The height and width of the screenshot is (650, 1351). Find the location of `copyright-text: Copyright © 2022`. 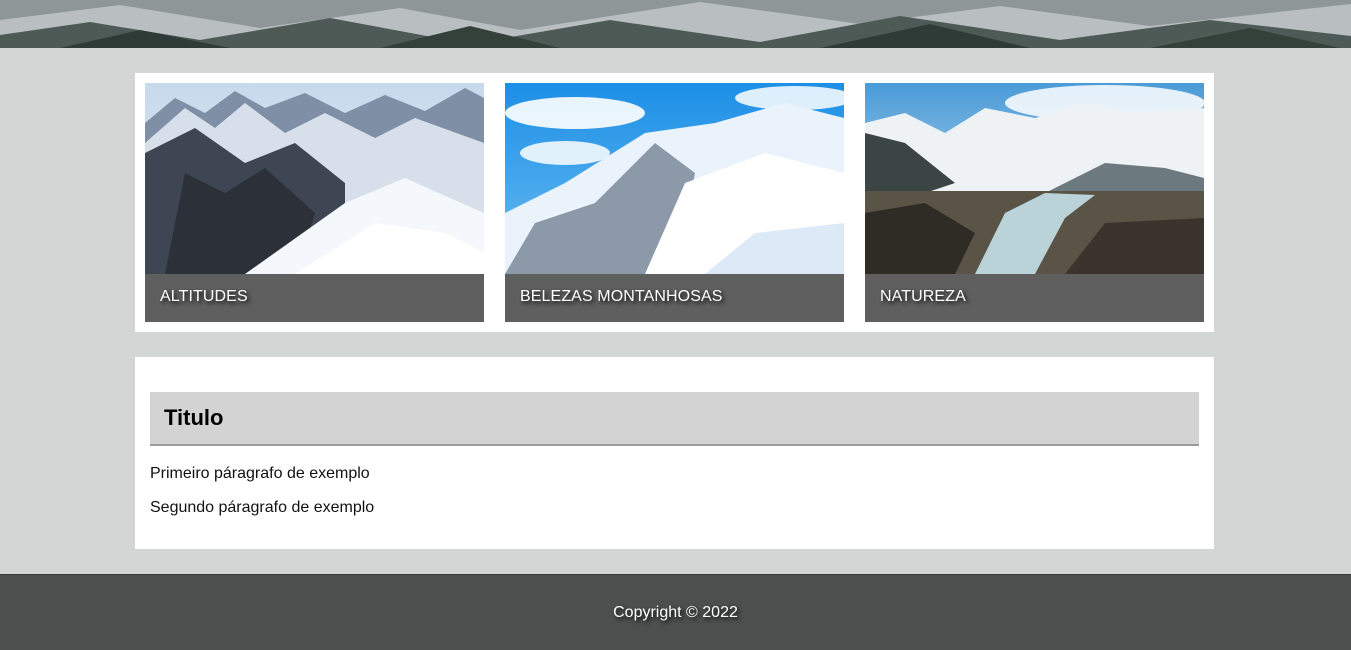

copyright-text: Copyright © 2022 is located at coordinates (675, 612).